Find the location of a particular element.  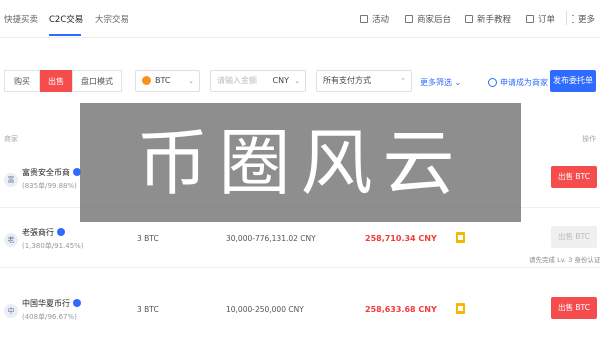

nav-more: 更多 is located at coordinates (583, 19).